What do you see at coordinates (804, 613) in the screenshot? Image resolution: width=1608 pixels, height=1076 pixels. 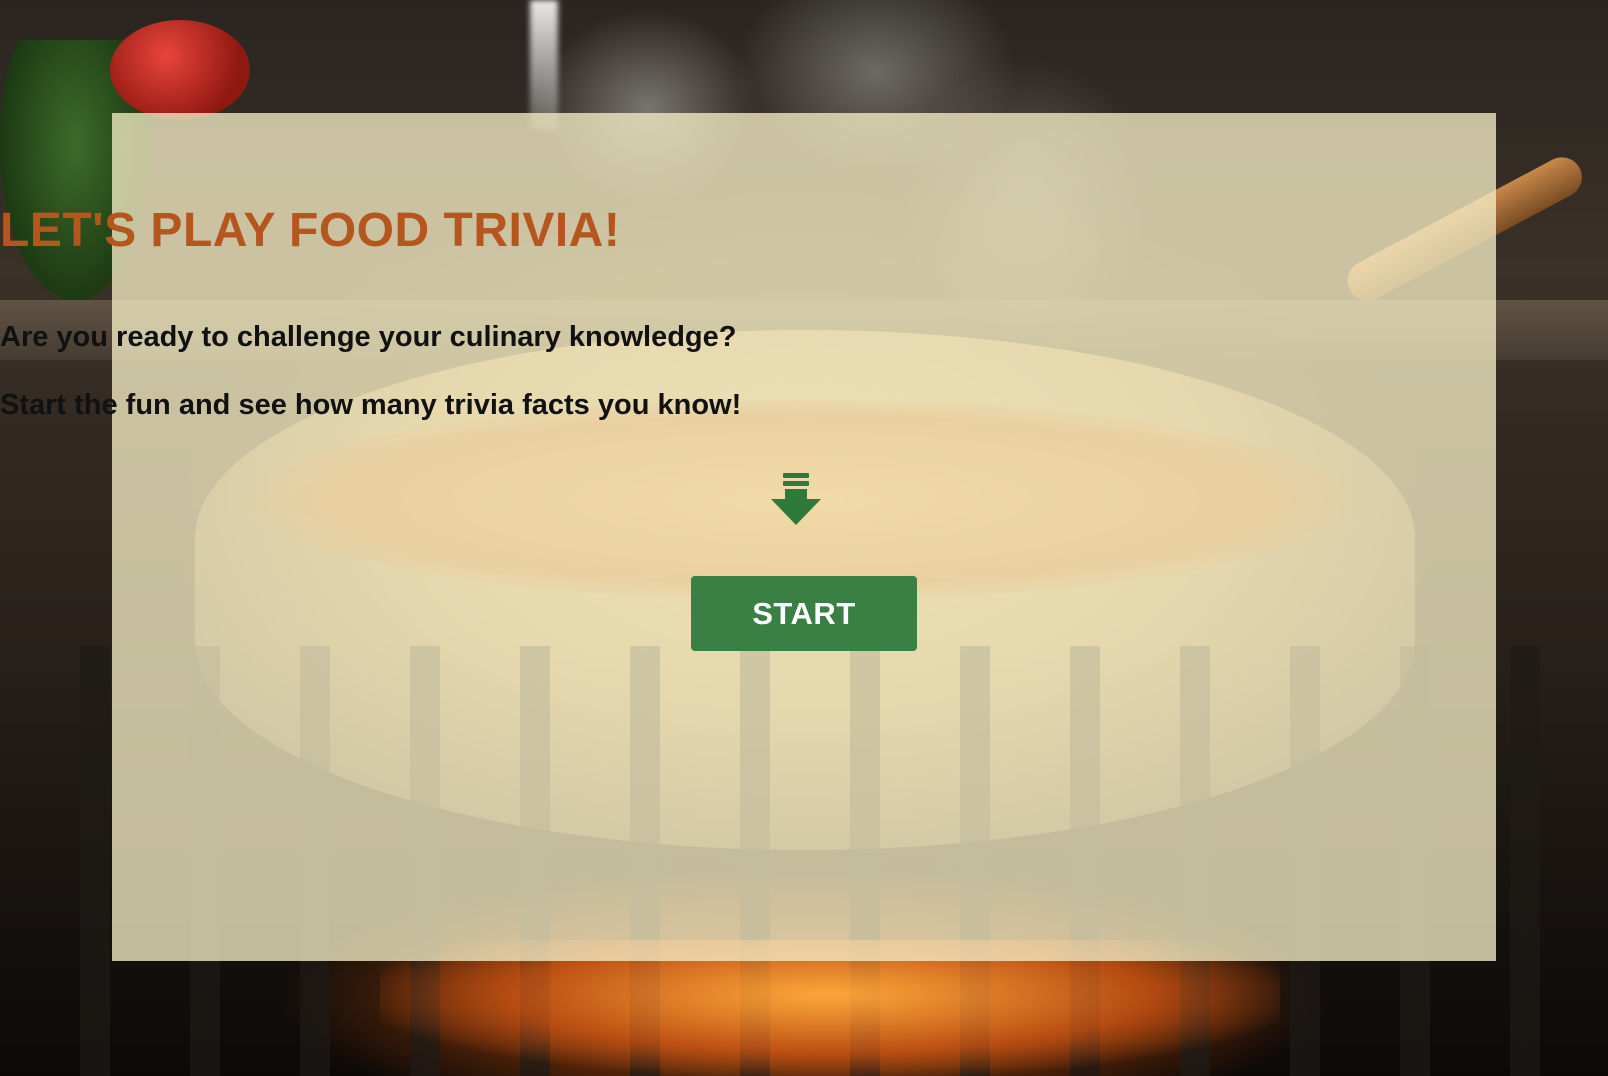 I see `start-button: START` at bounding box center [804, 613].